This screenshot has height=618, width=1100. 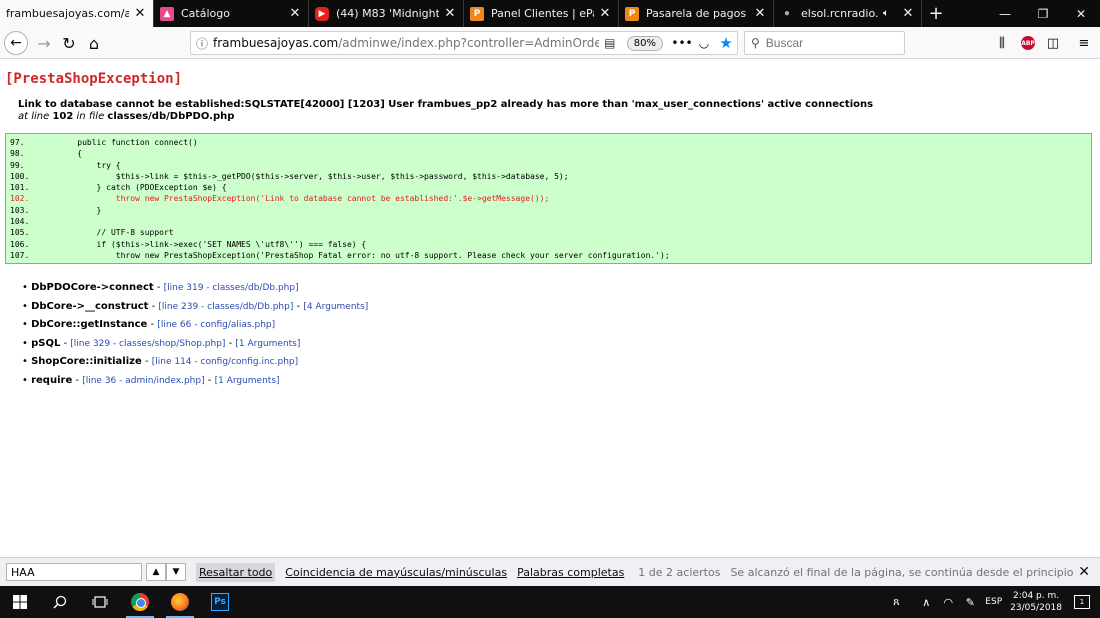 What do you see at coordinates (848, 13) in the screenshot?
I see `tab-elsol: • elsol.rcnradio.com/ 🔈︎ ✕` at bounding box center [848, 13].